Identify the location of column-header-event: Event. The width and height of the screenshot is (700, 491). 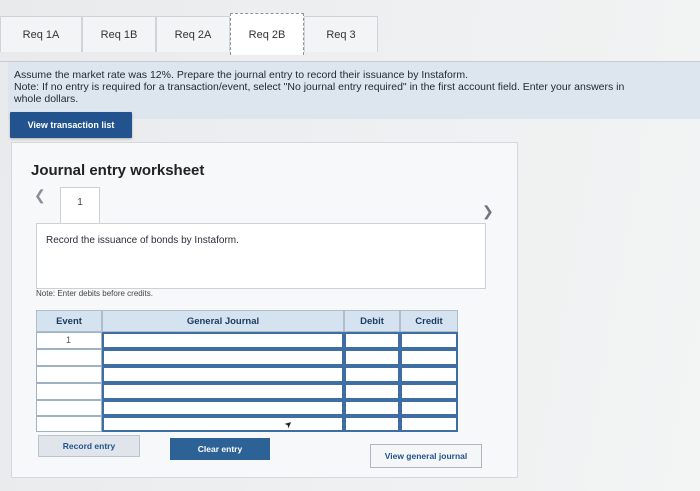
(69, 321).